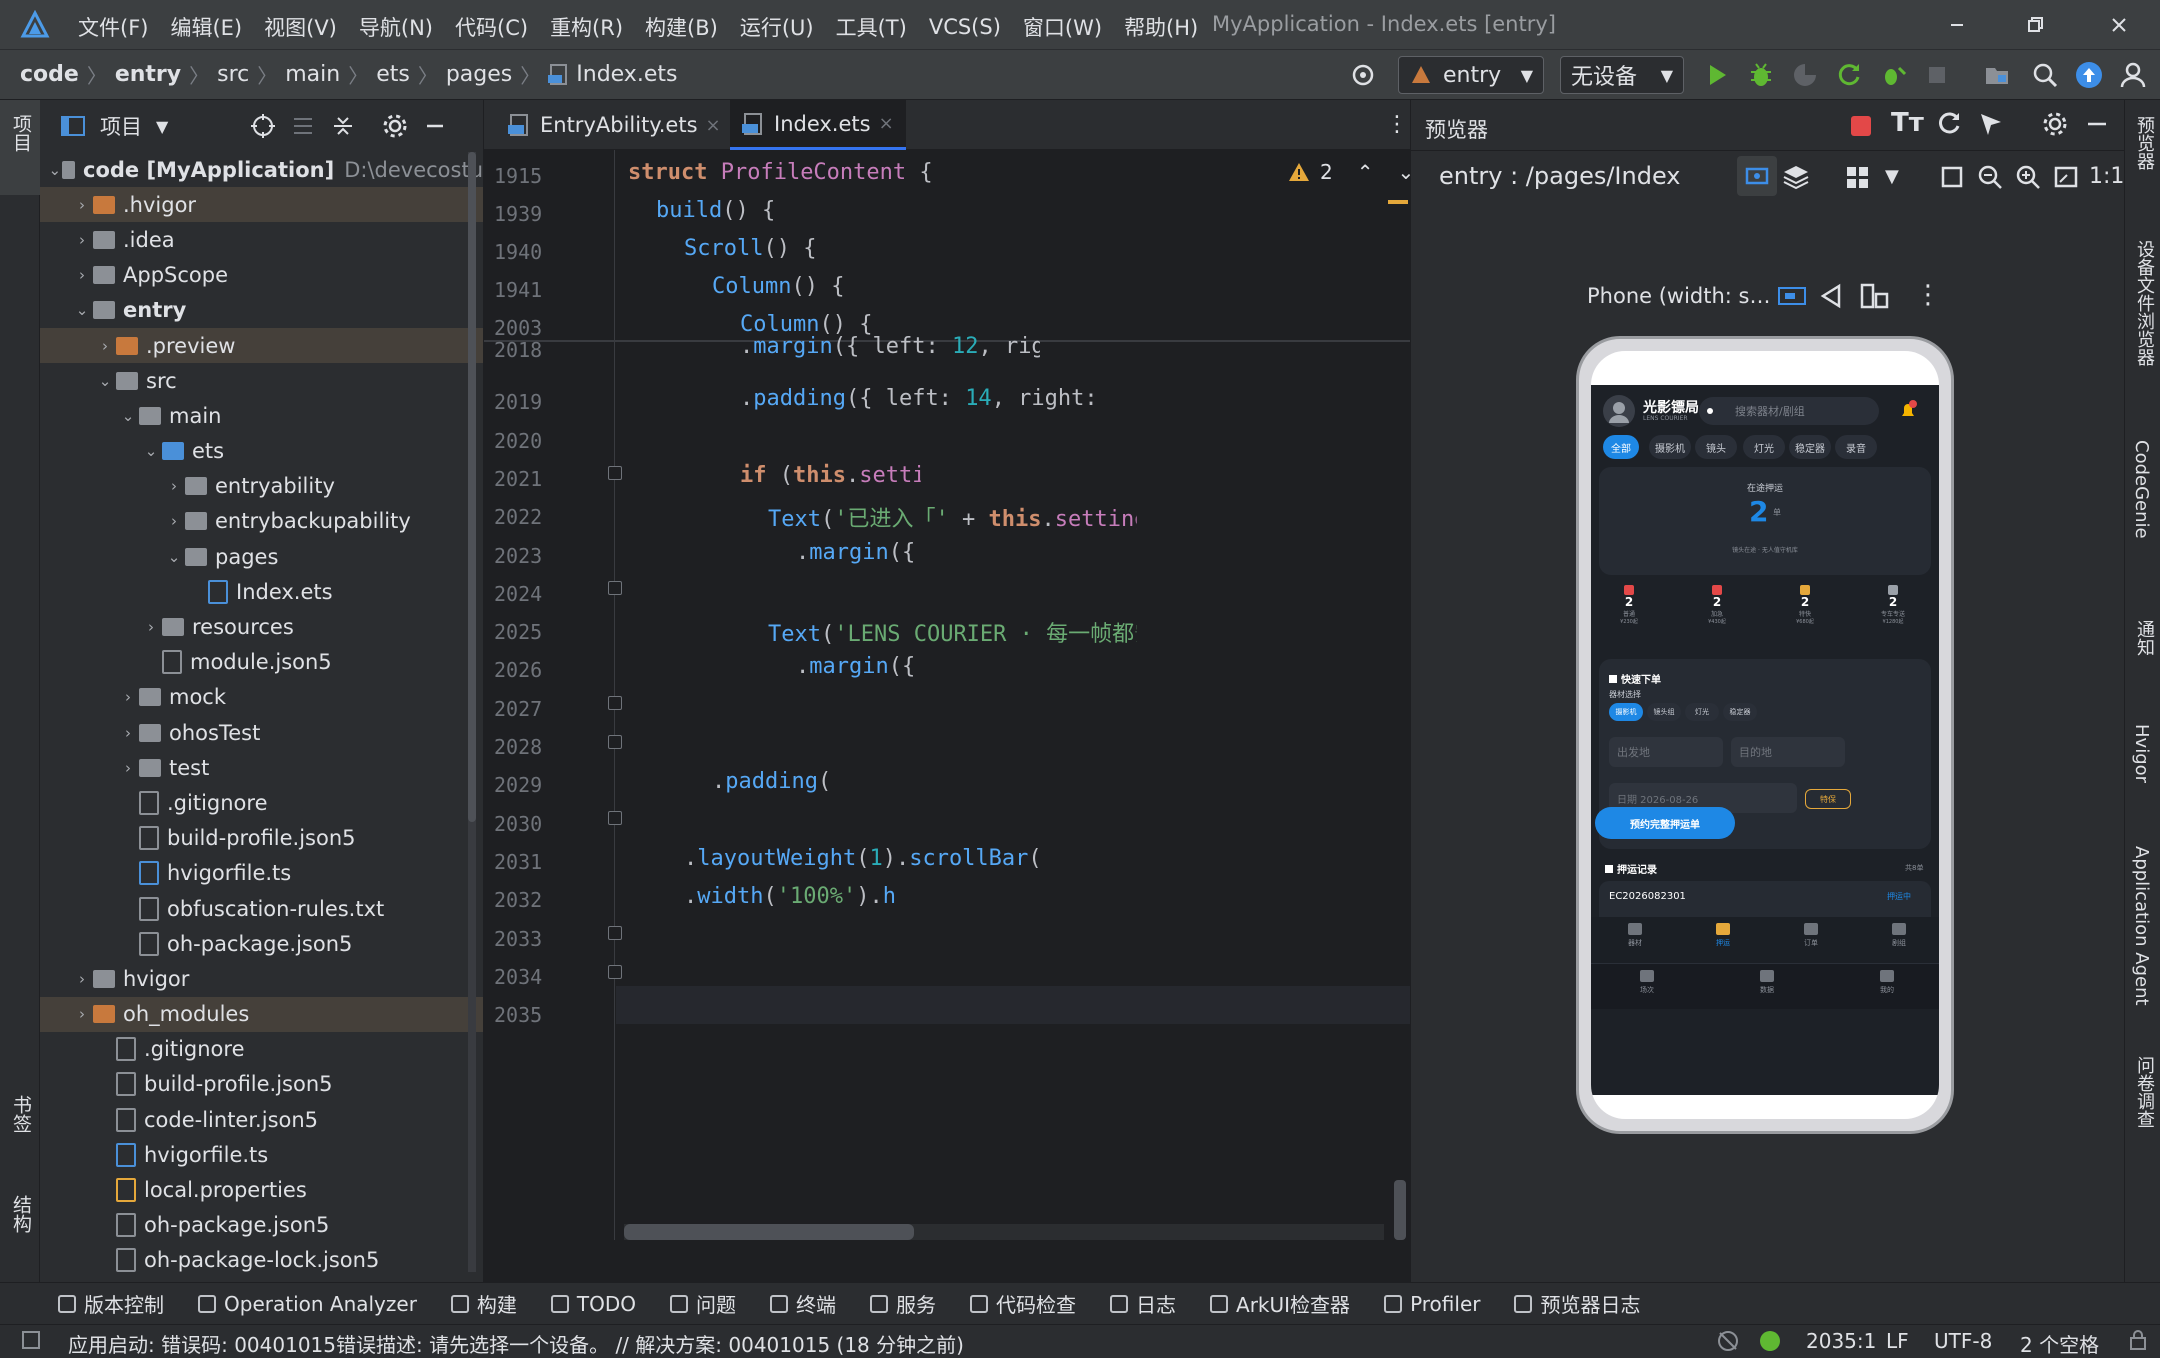  I want to click on zoom-in-icon, so click(2028, 177).